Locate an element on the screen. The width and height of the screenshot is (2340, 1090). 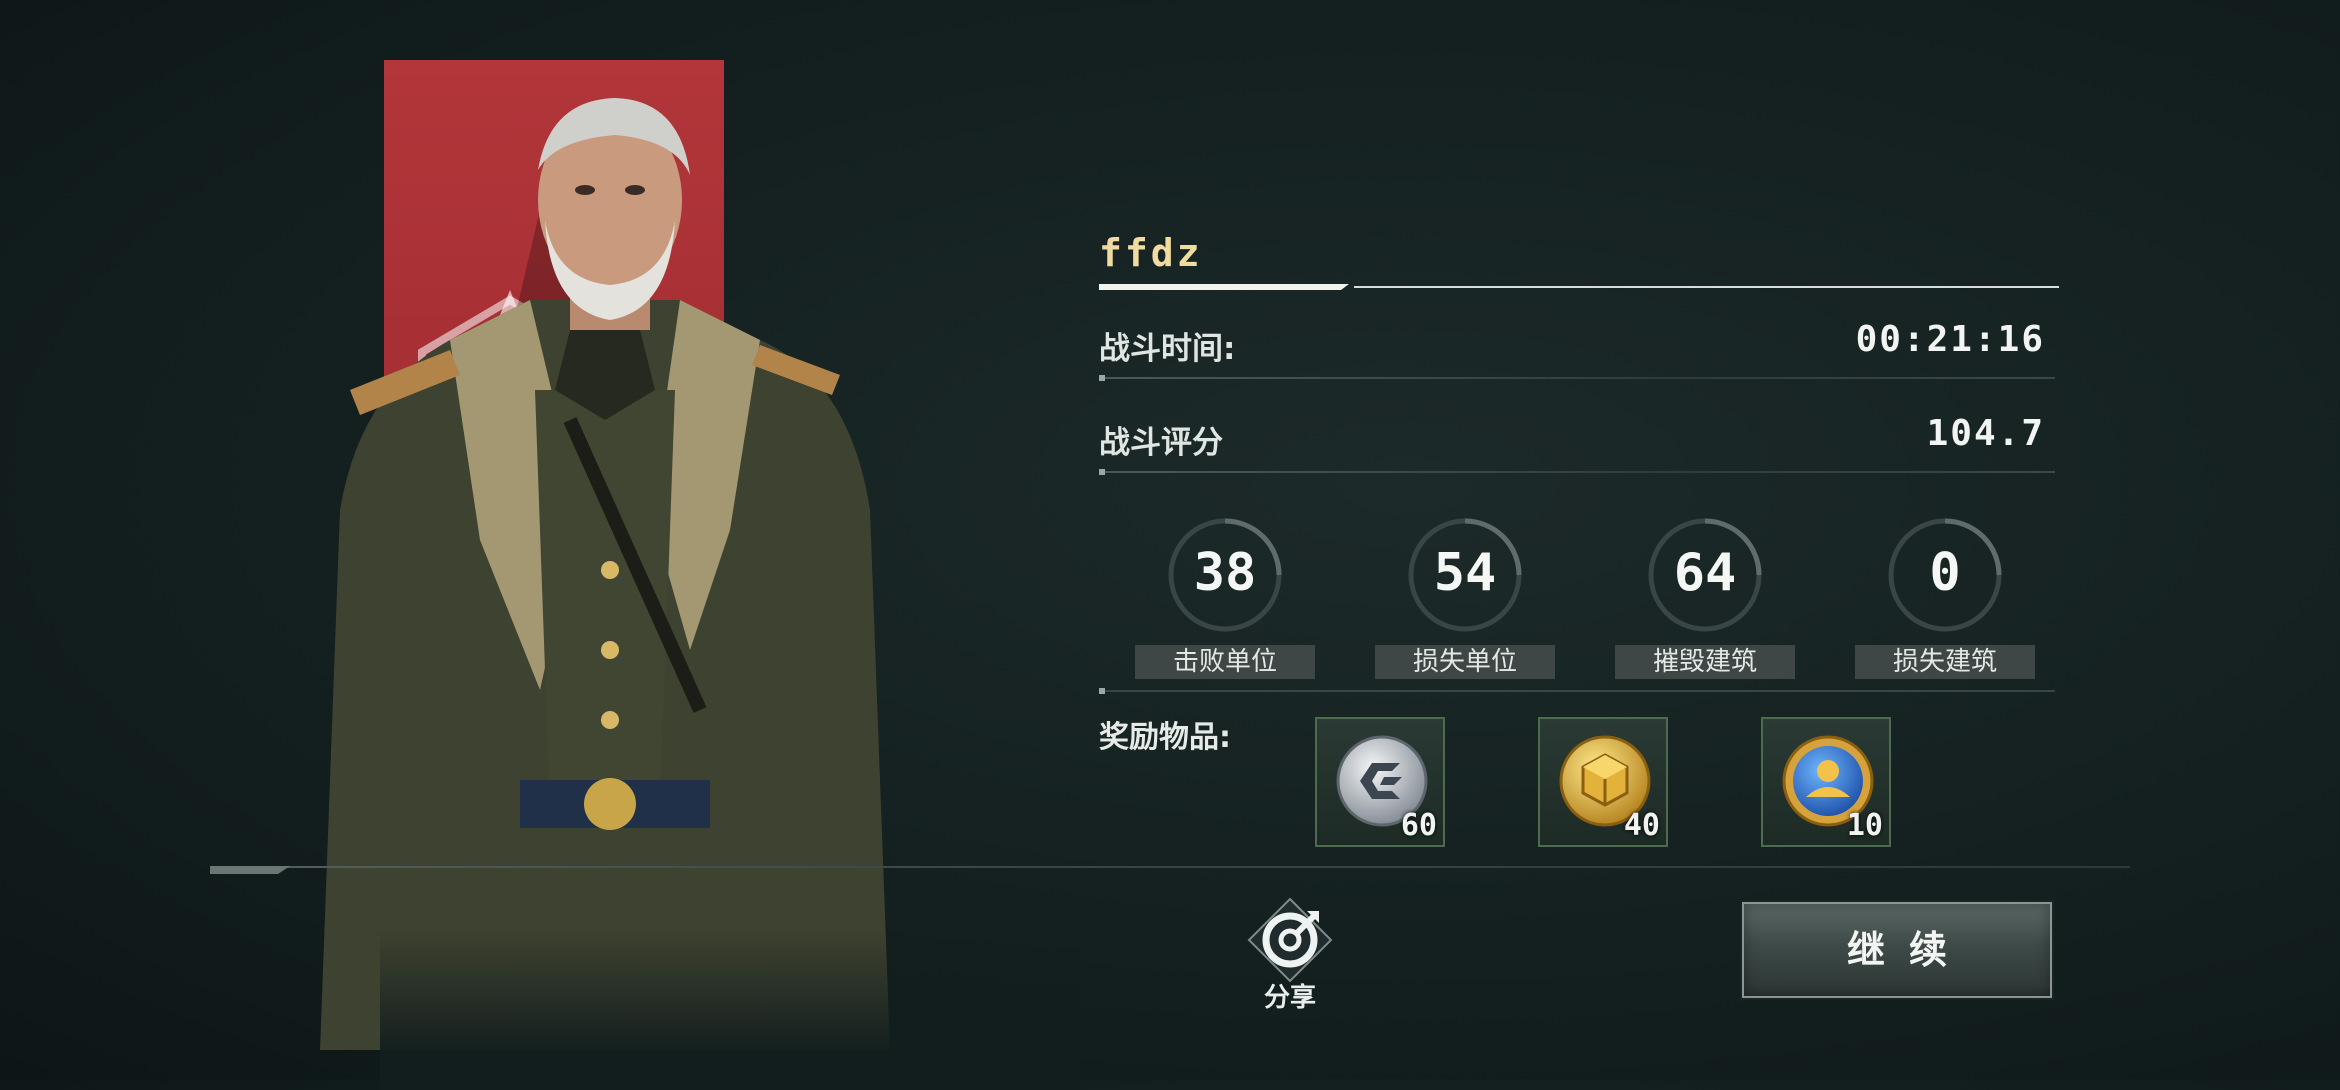
continue-button: 继续 is located at coordinates (1897, 950).